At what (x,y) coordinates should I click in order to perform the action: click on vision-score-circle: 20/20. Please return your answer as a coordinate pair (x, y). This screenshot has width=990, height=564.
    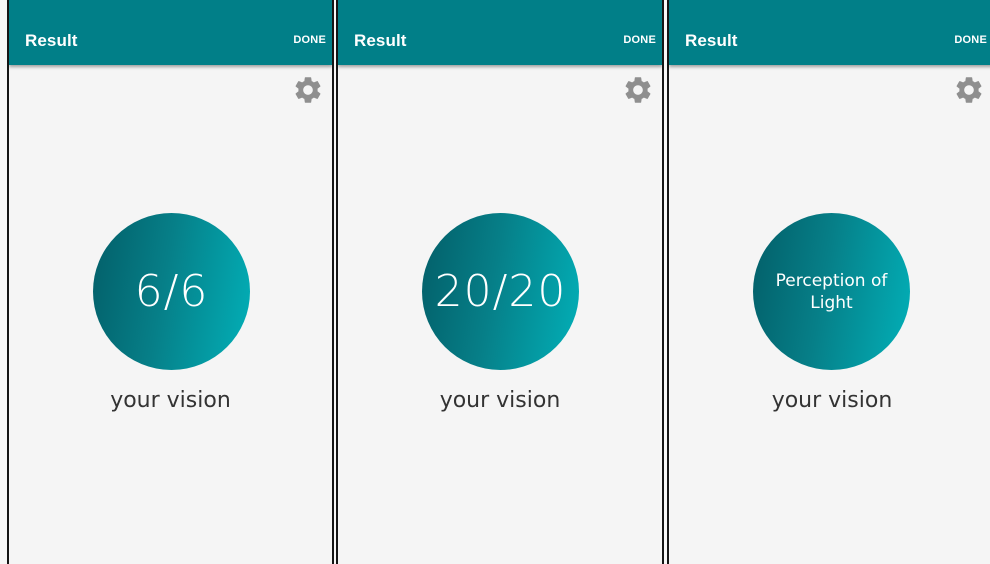
    Looking at the image, I should click on (500, 291).